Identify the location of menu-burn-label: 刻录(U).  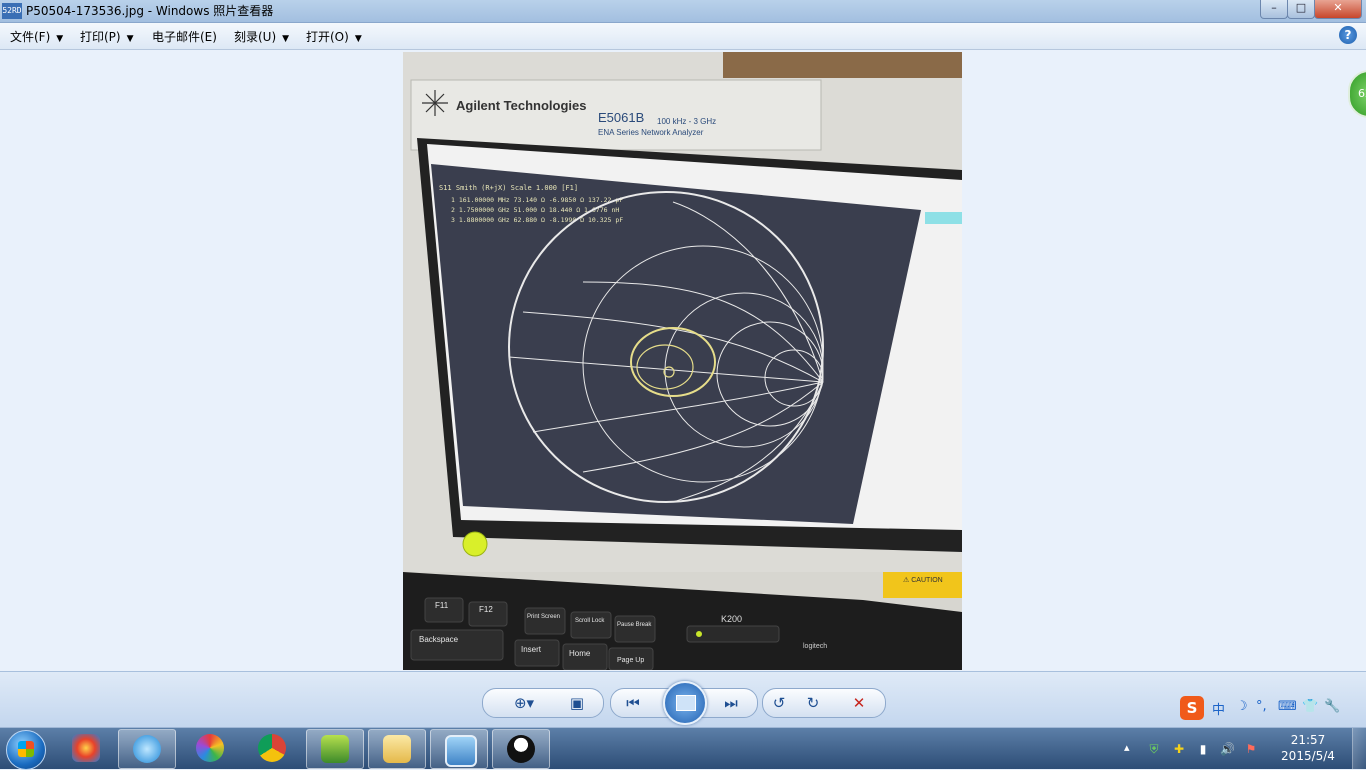
(255, 37).